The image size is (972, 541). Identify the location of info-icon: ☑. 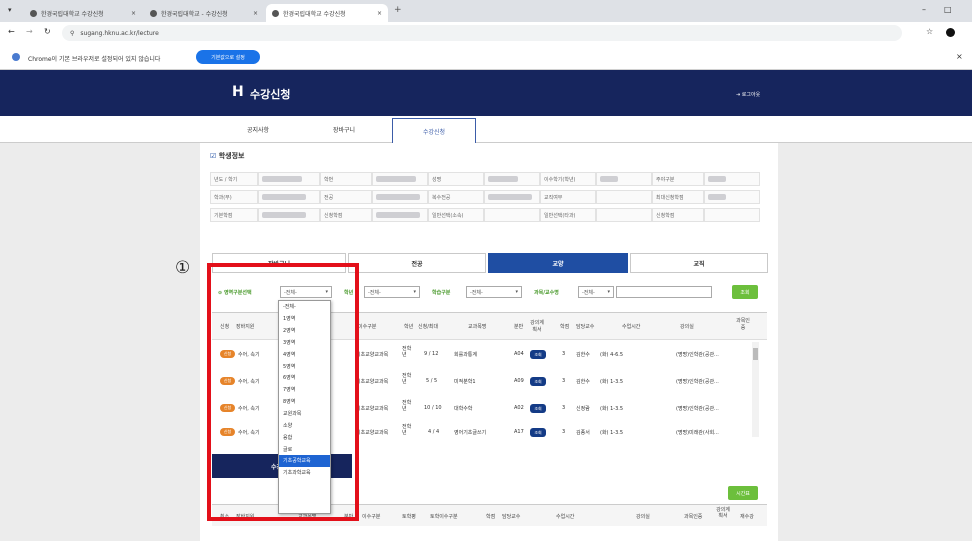
(214, 156).